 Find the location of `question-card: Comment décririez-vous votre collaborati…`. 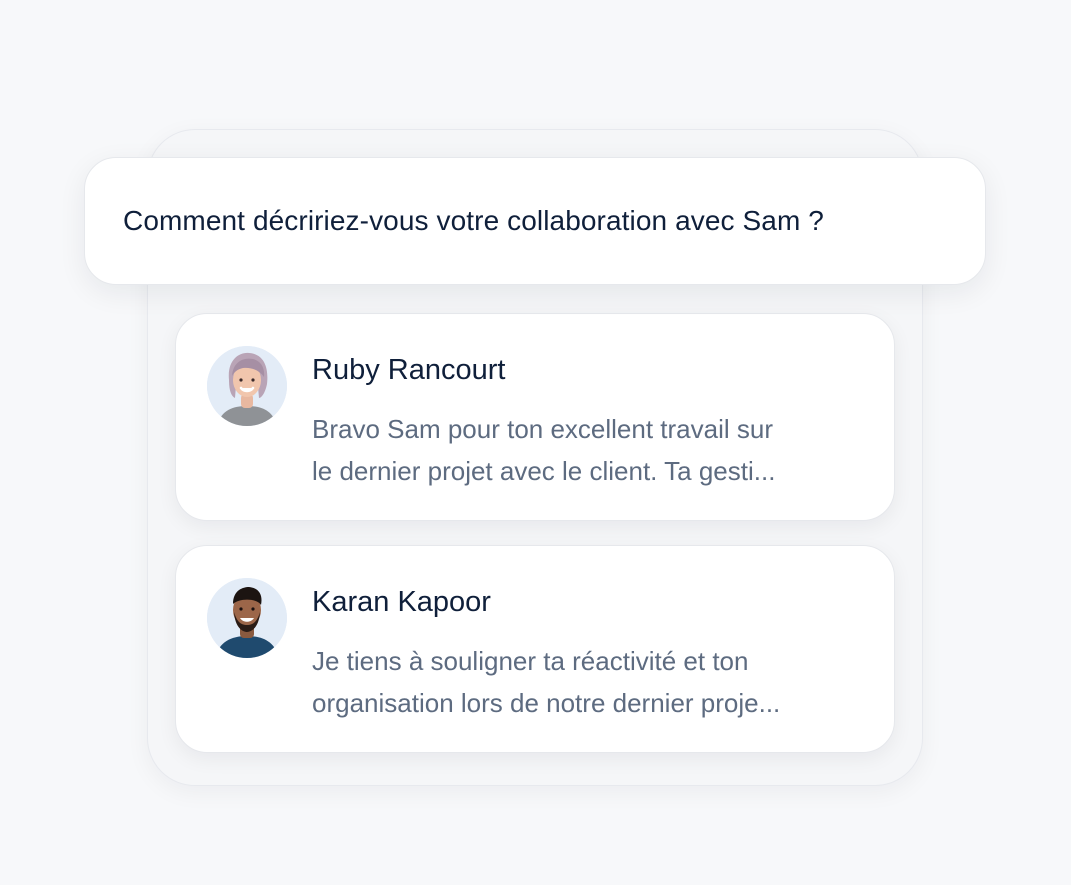

question-card: Comment décririez-vous votre collaborati… is located at coordinates (535, 221).